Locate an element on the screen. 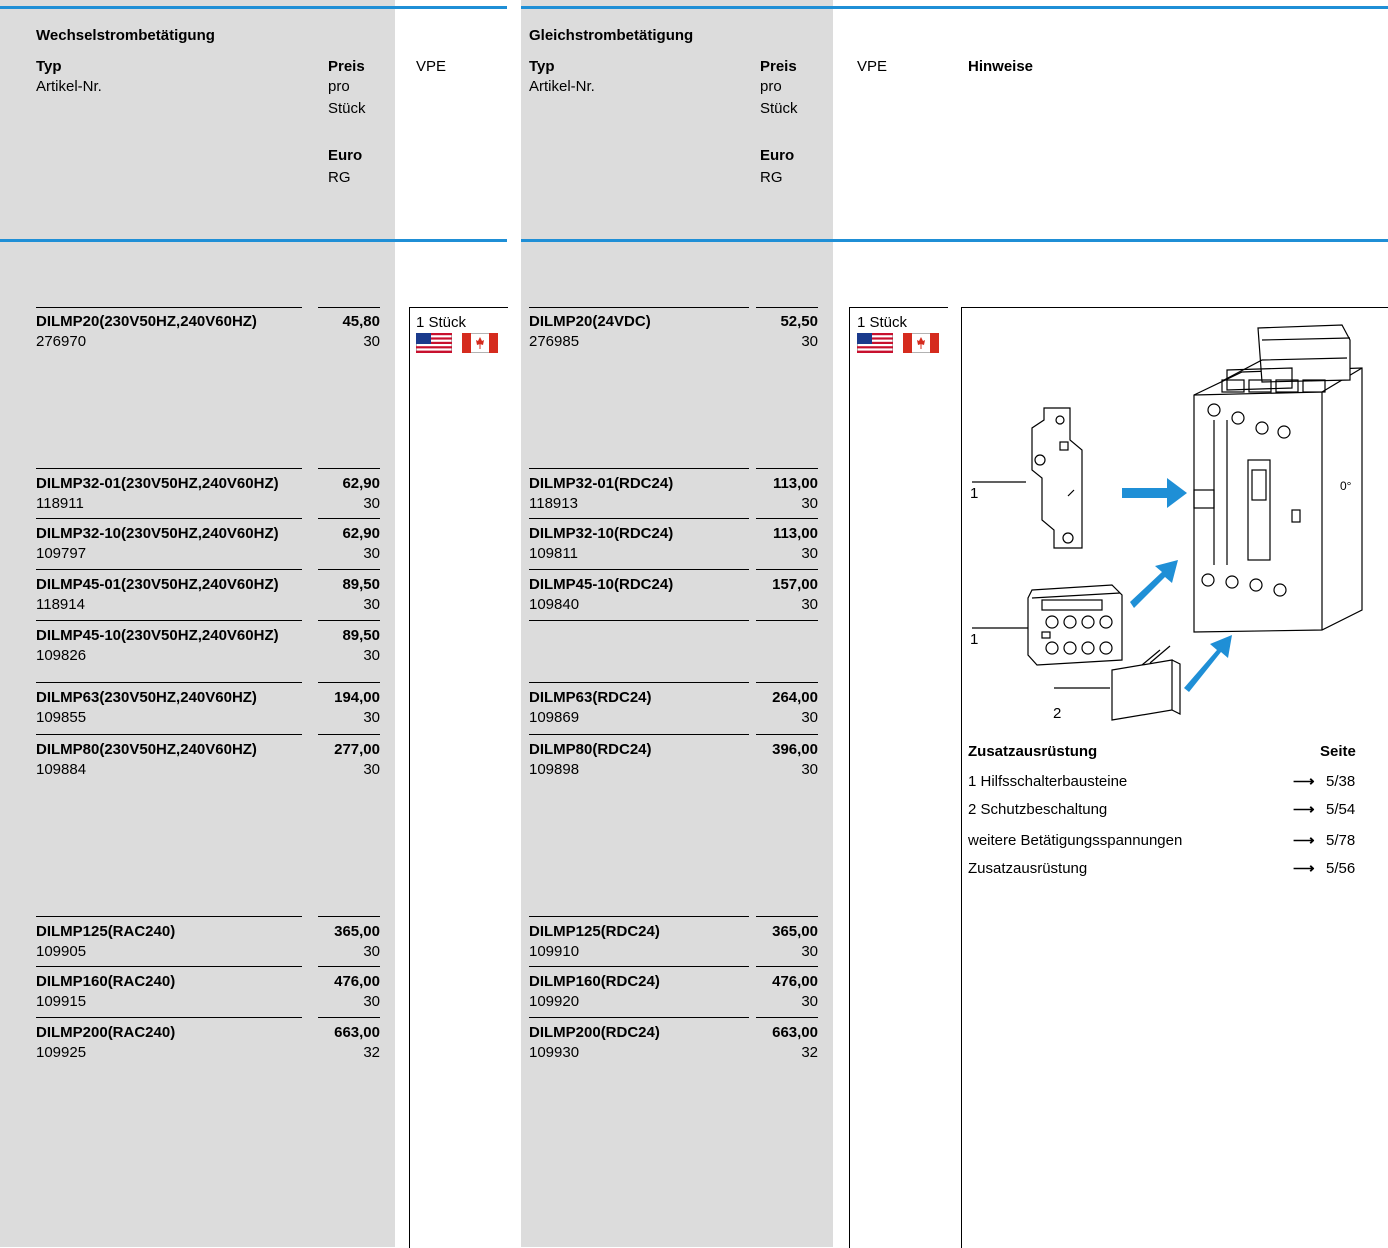 This screenshot has height=1248, width=1388. table-row-art: 118911 is located at coordinates (60, 503).